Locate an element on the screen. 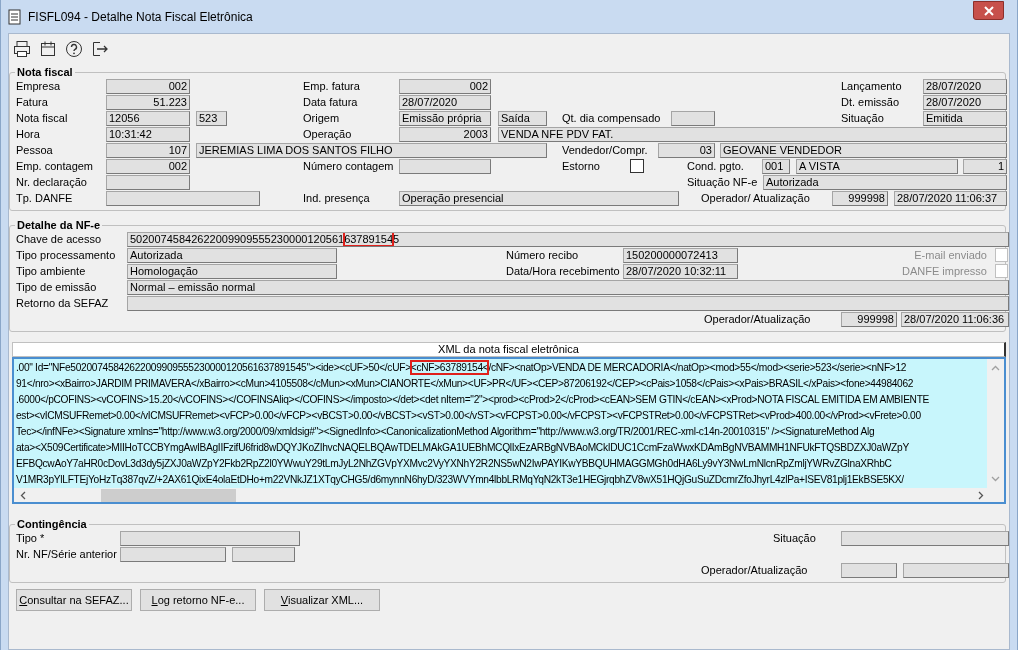 This screenshot has width=1026, height=650. field-label: Fatura is located at coordinates (32, 102).